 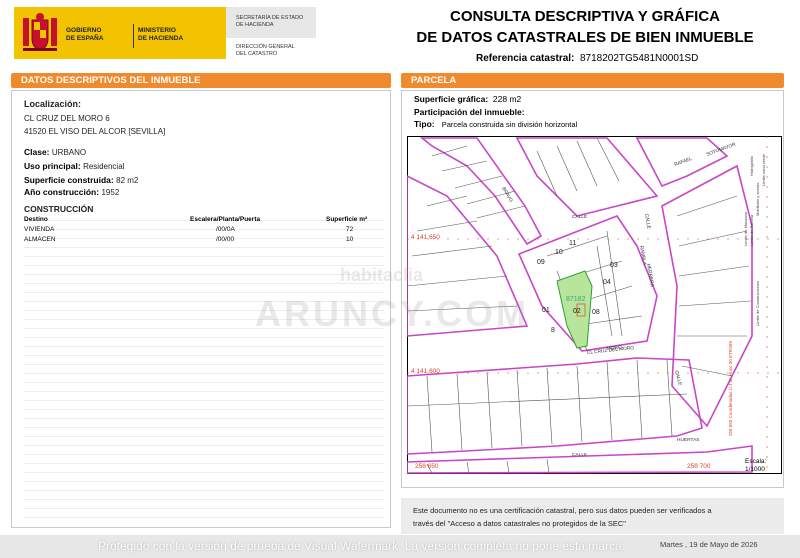 I want to click on coord-south-label: 4 141 600, so click(x=425, y=371).